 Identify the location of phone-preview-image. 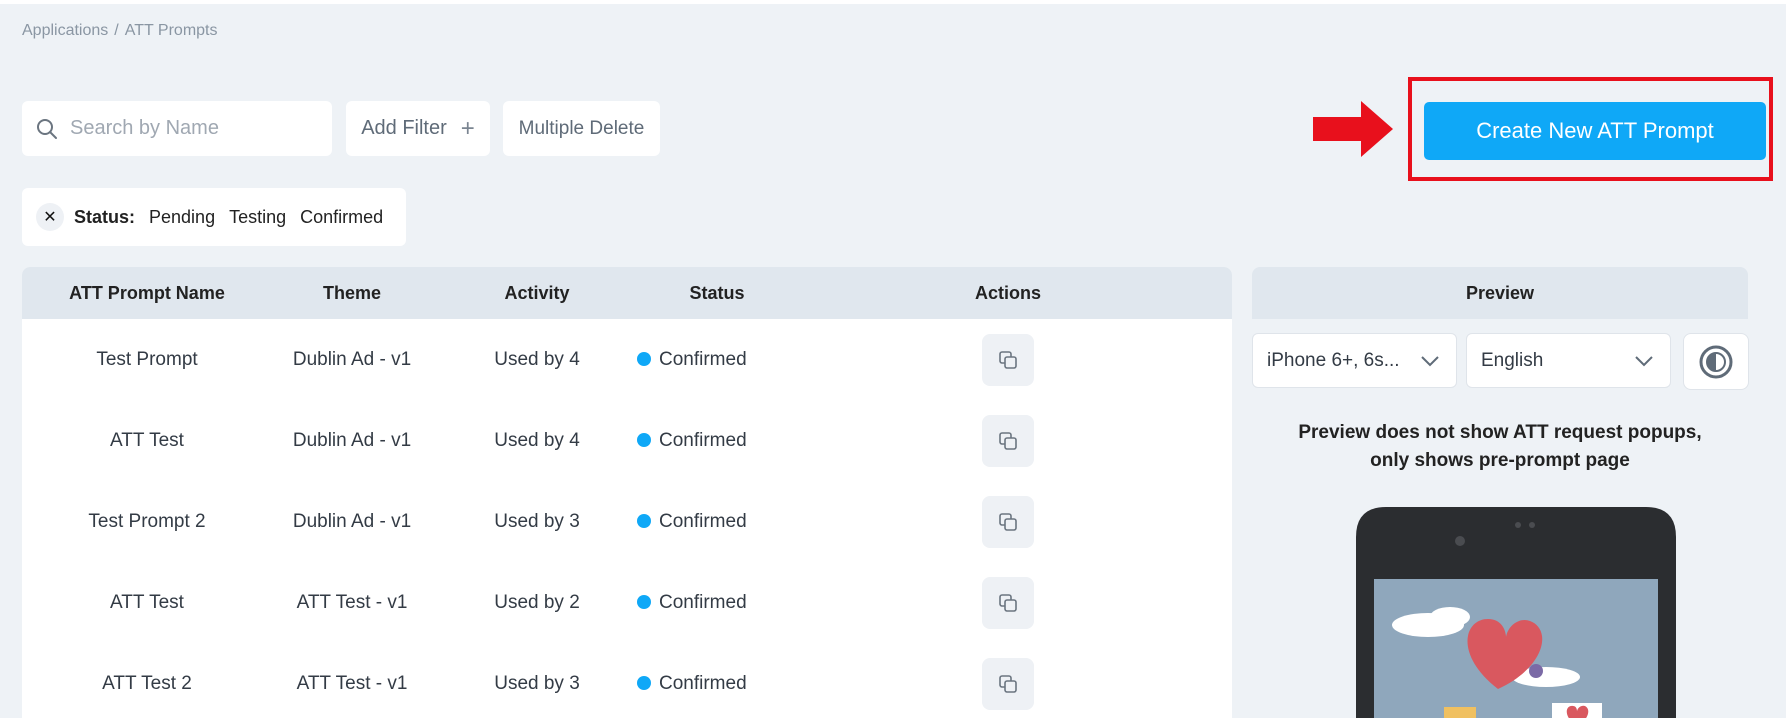
(1516, 612).